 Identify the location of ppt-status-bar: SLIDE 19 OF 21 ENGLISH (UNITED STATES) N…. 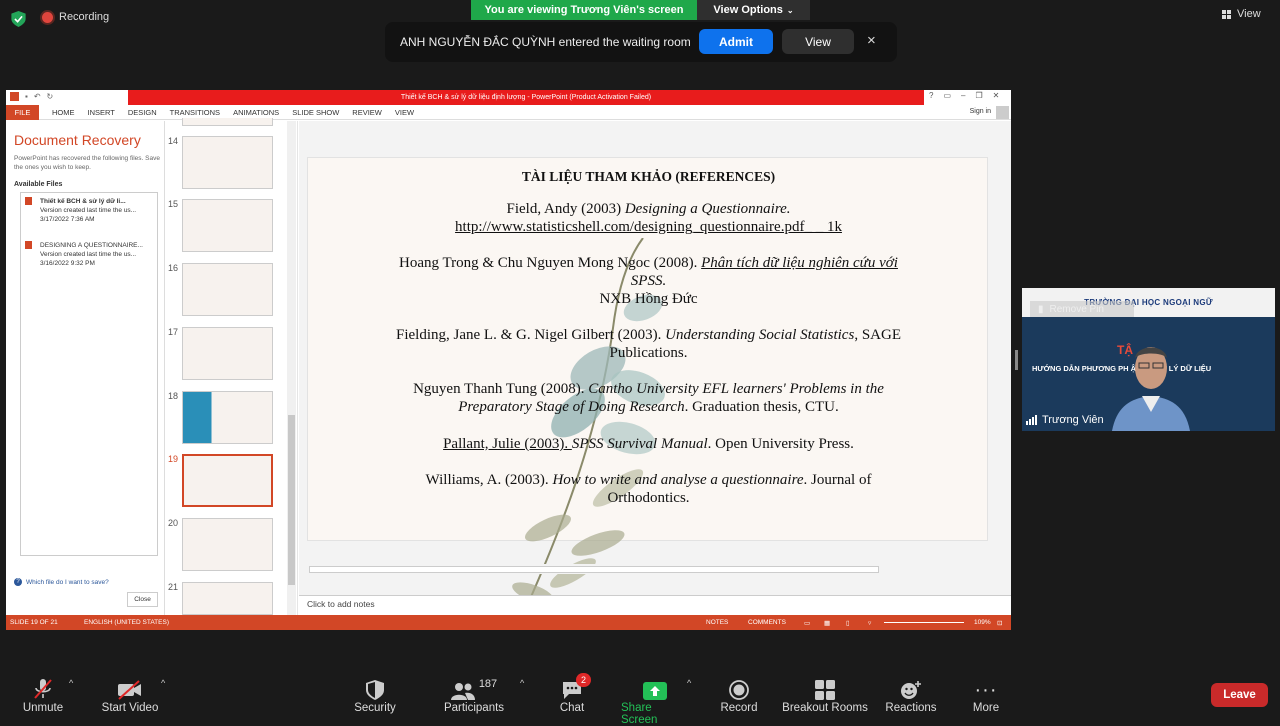
(508, 622).